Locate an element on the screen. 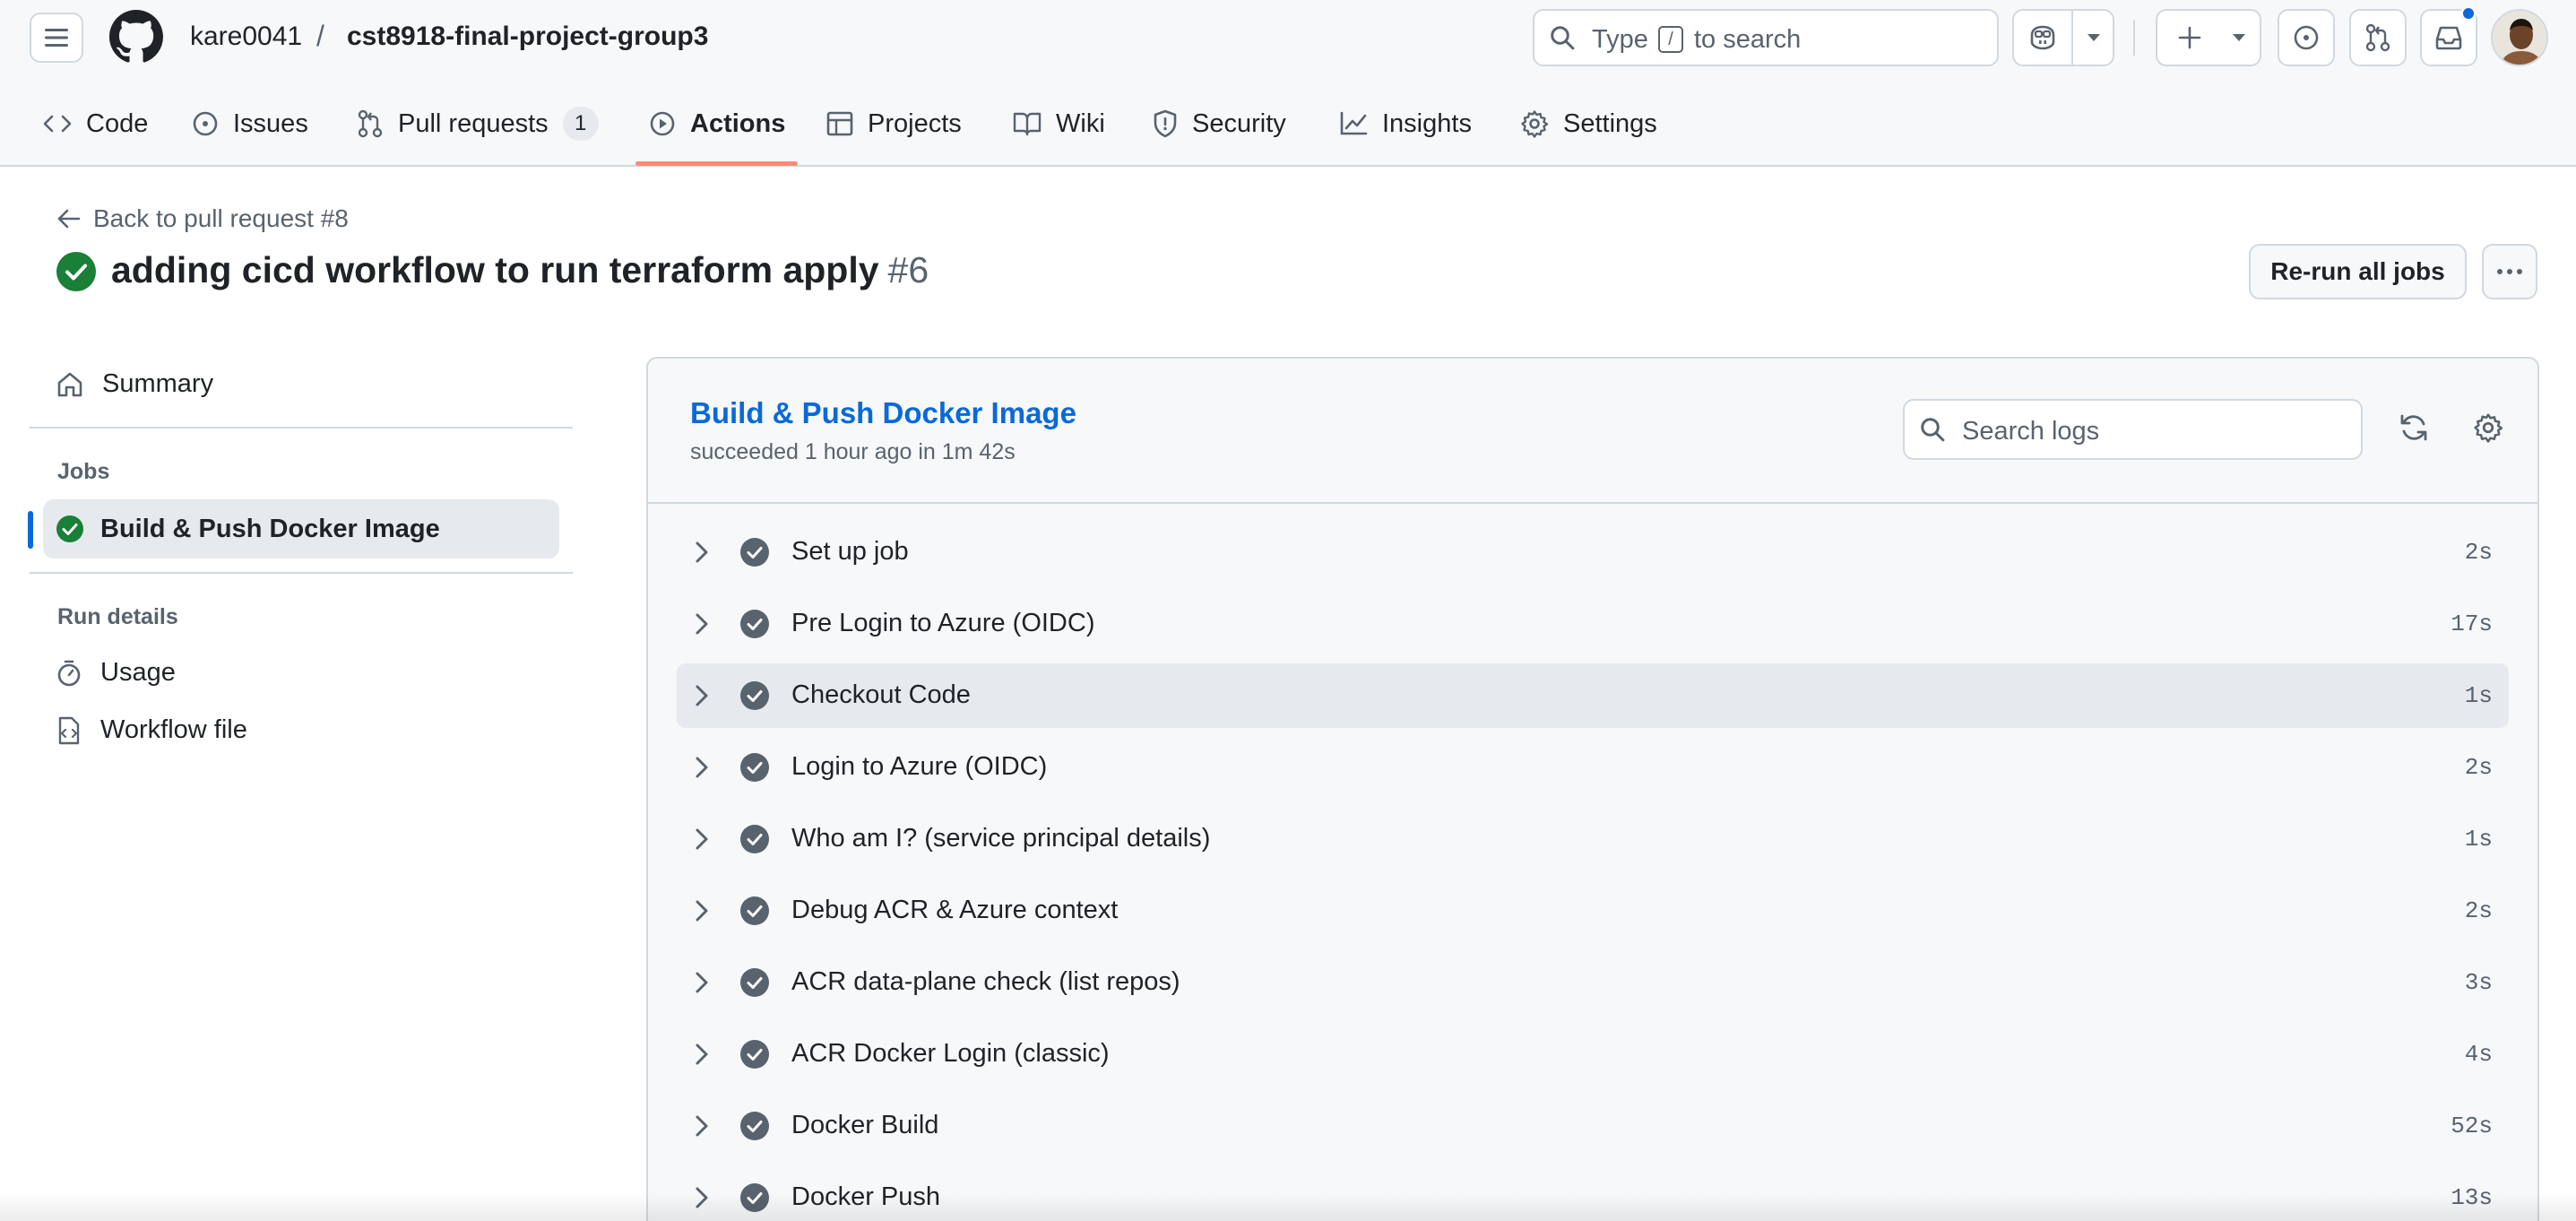  search-shortcut-key: / is located at coordinates (1670, 39).